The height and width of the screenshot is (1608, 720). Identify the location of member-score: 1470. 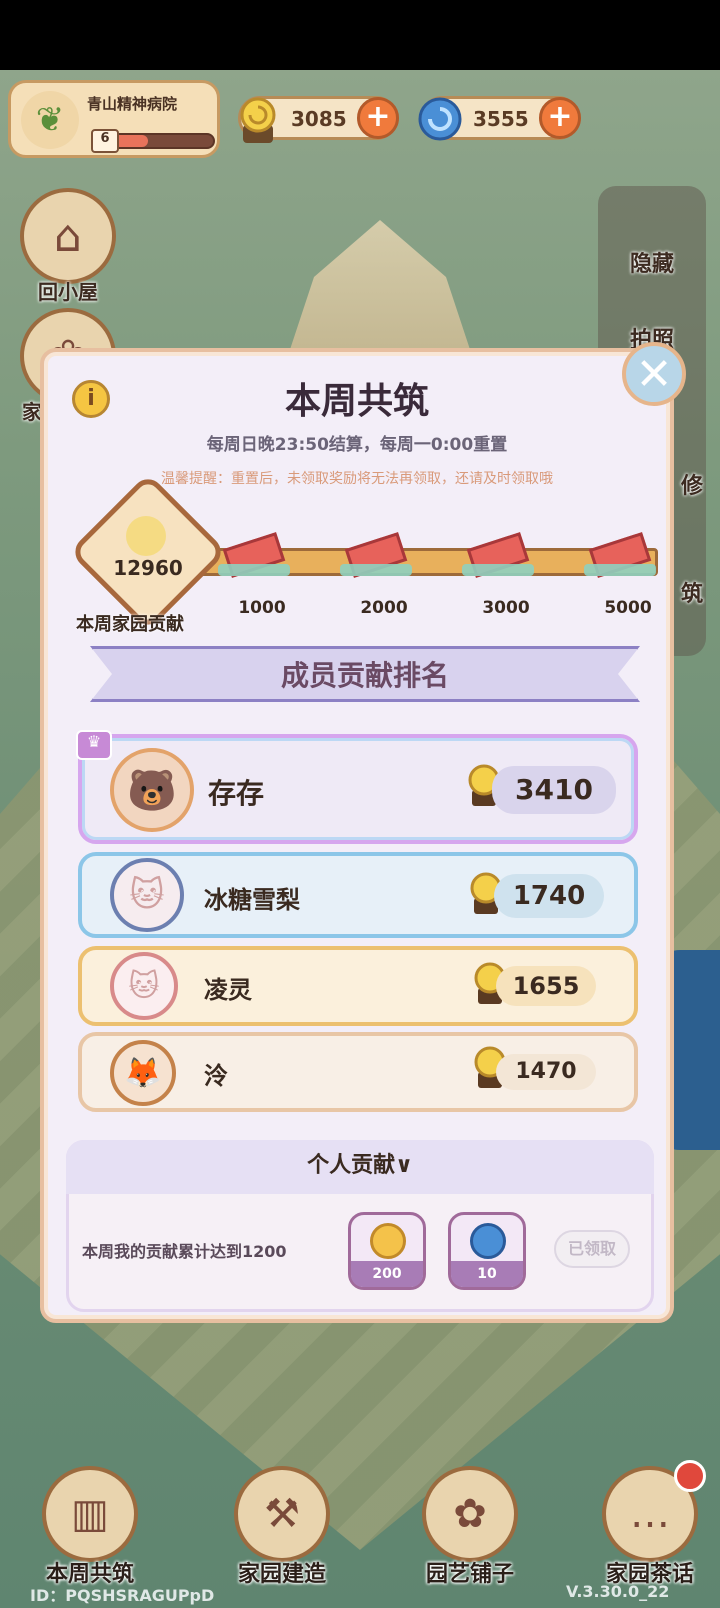
(546, 1072).